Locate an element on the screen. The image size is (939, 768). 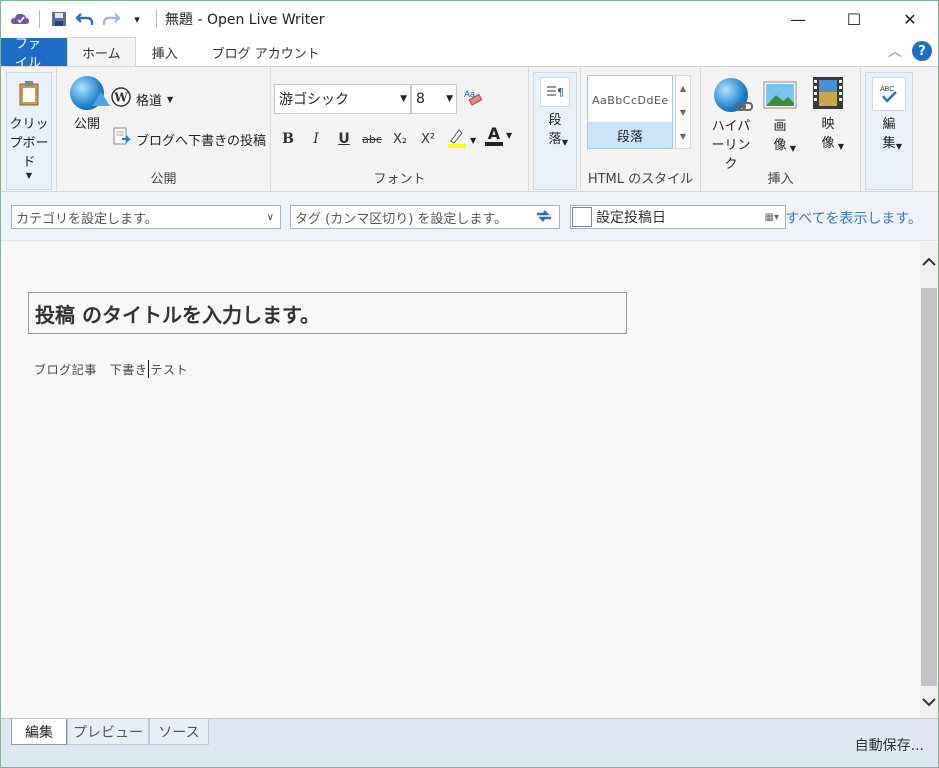
superscript-button: X² is located at coordinates (428, 139).